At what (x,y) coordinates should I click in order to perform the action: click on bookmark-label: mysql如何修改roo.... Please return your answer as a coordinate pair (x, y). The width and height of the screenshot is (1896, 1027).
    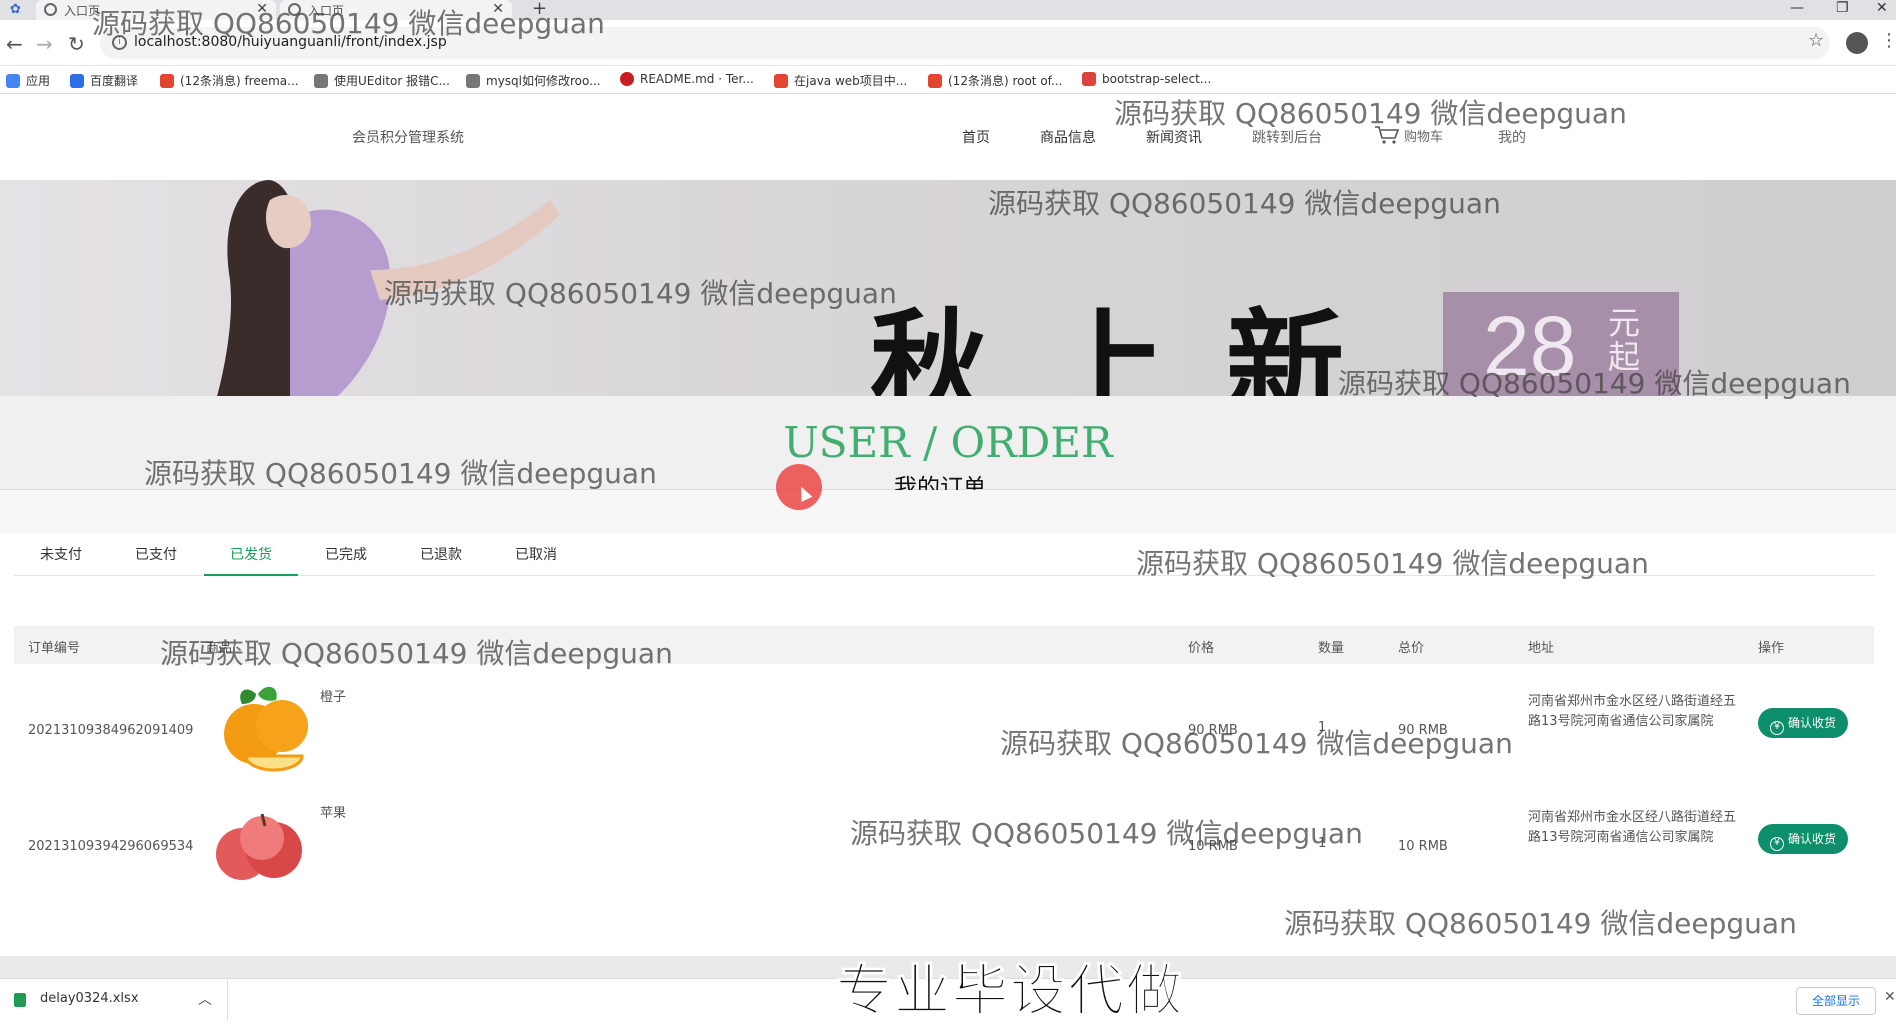
    Looking at the image, I should click on (543, 81).